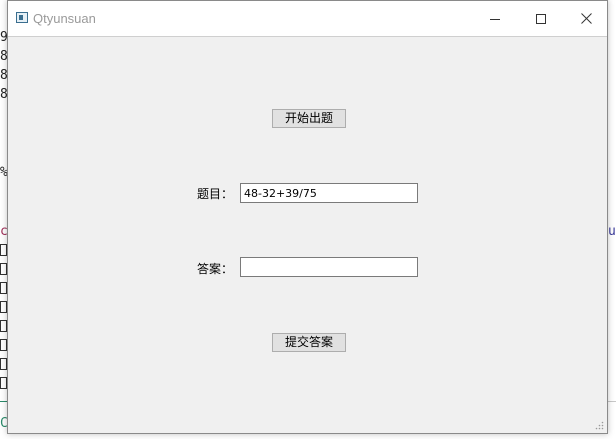  I want to click on minimize-button, so click(495, 18).